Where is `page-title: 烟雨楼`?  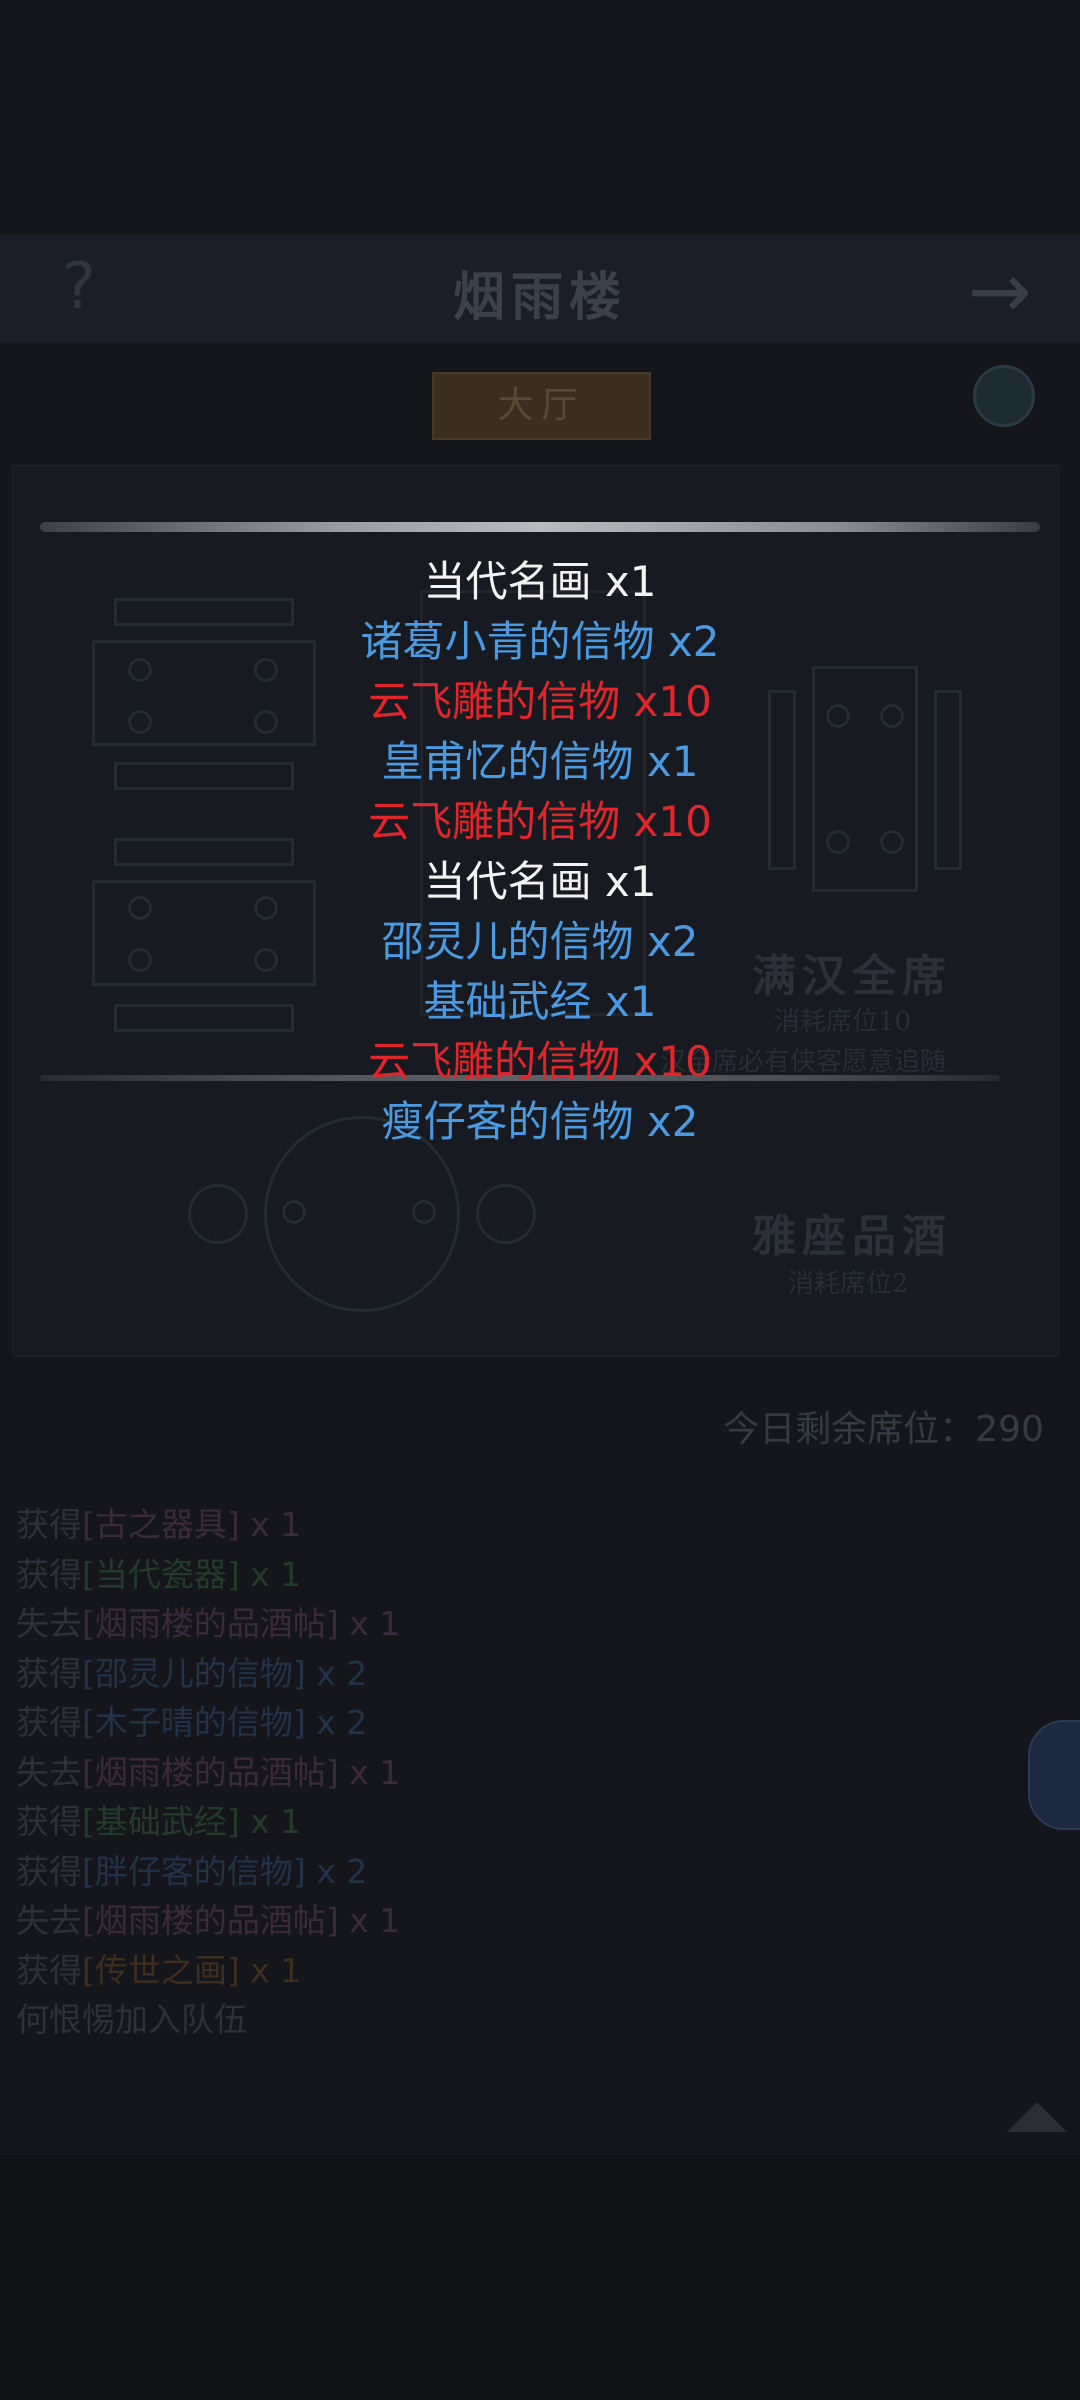 page-title: 烟雨楼 is located at coordinates (539, 297).